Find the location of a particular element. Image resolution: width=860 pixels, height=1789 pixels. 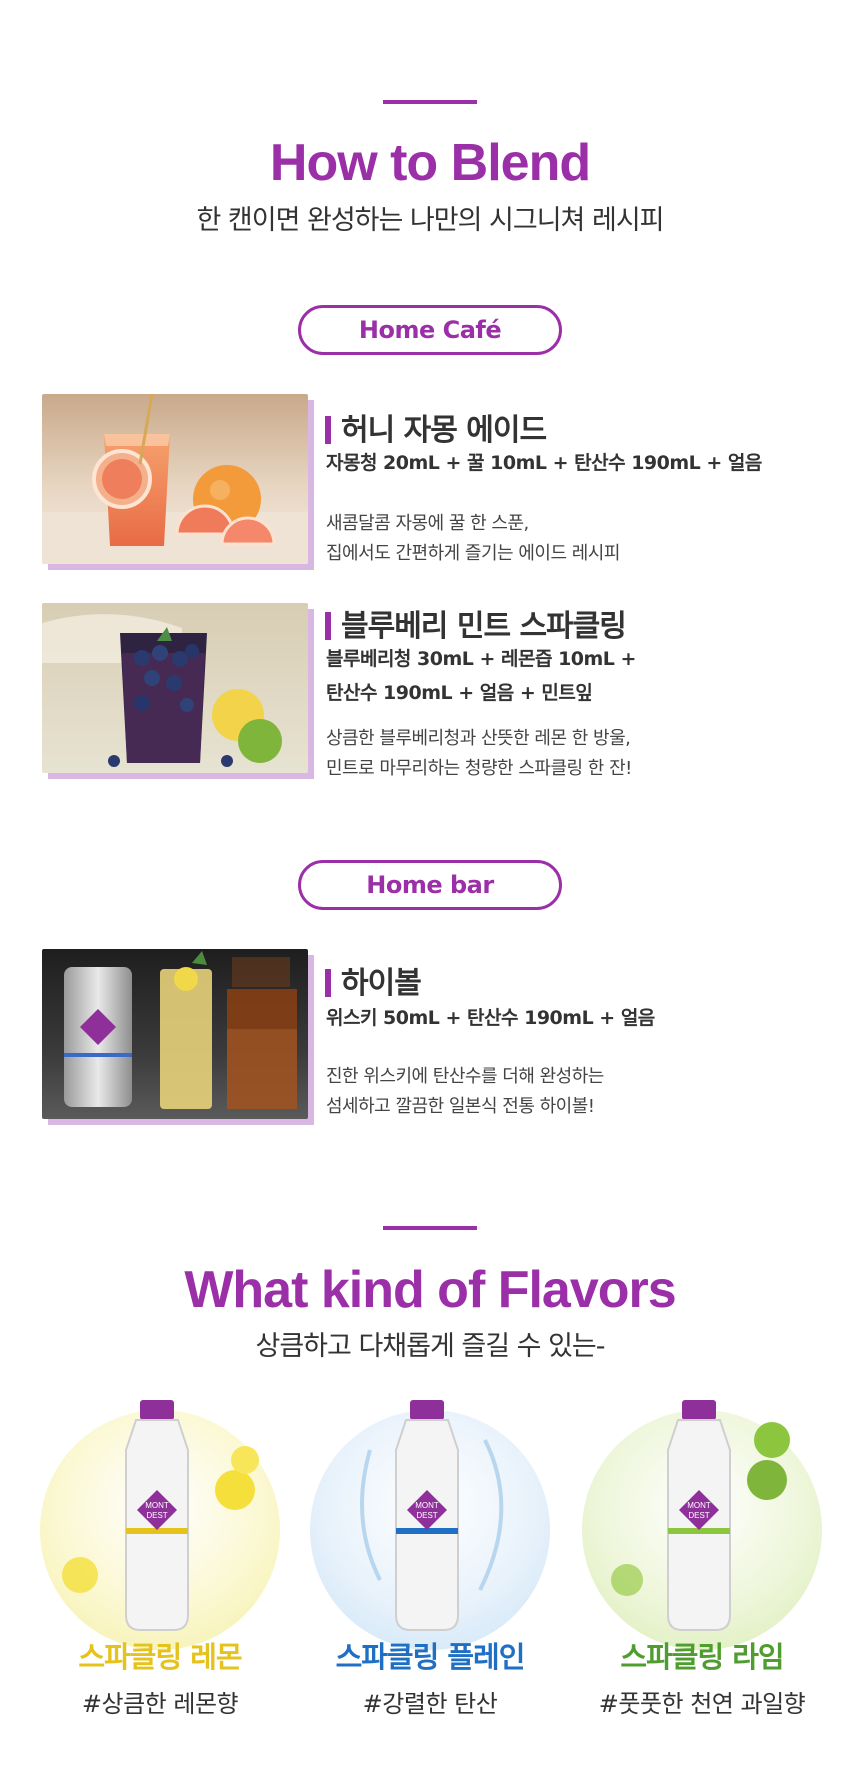

grapefruit-ade-image is located at coordinates (175, 479).